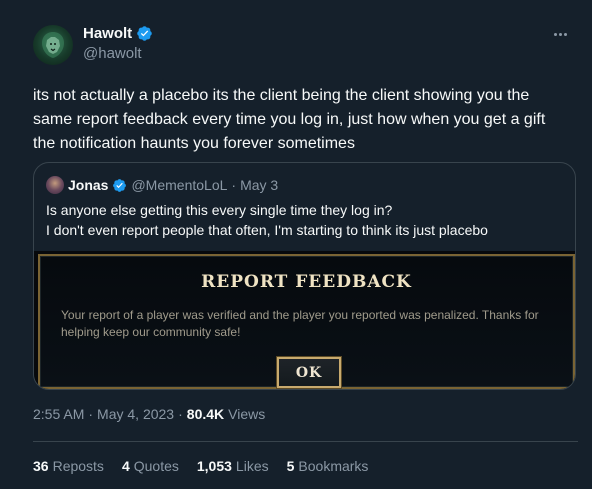 Image resolution: width=592 pixels, height=489 pixels. Describe the element at coordinates (214, 466) in the screenshot. I see `stat-count: 1,053` at that location.